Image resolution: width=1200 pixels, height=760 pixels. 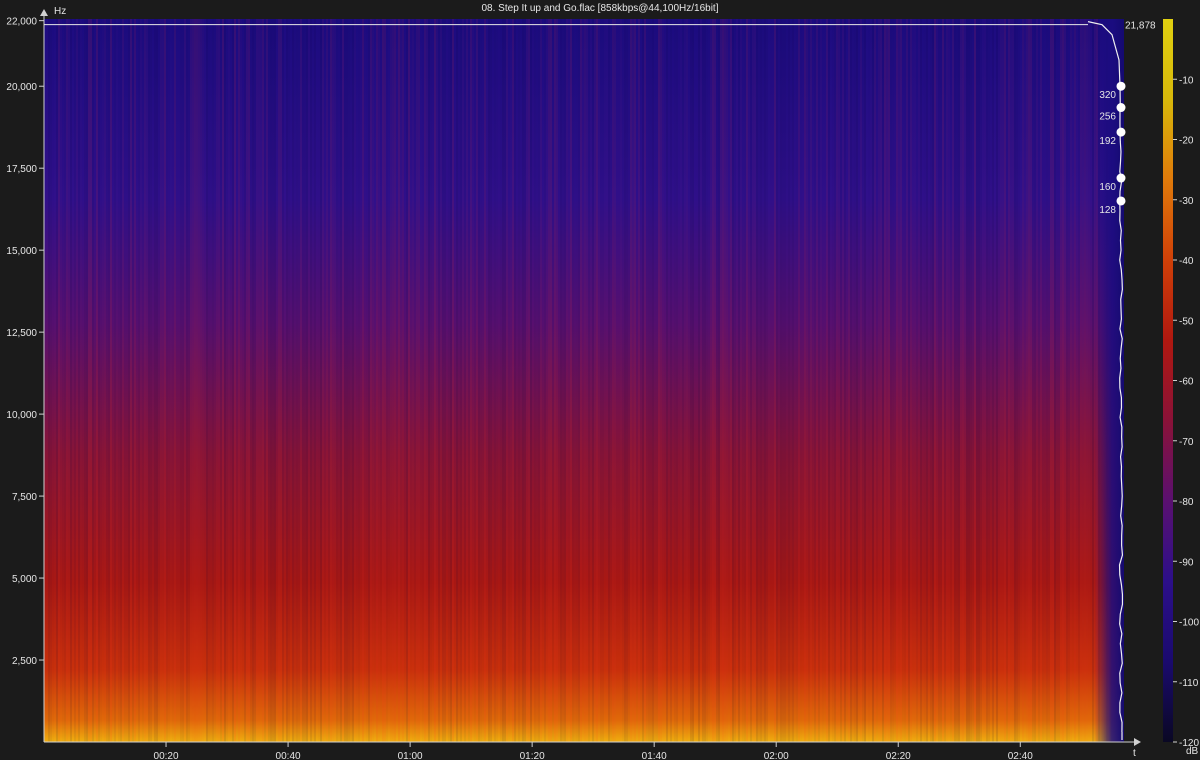 I want to click on colorbar-tick-label: -20, so click(x=1186, y=141).